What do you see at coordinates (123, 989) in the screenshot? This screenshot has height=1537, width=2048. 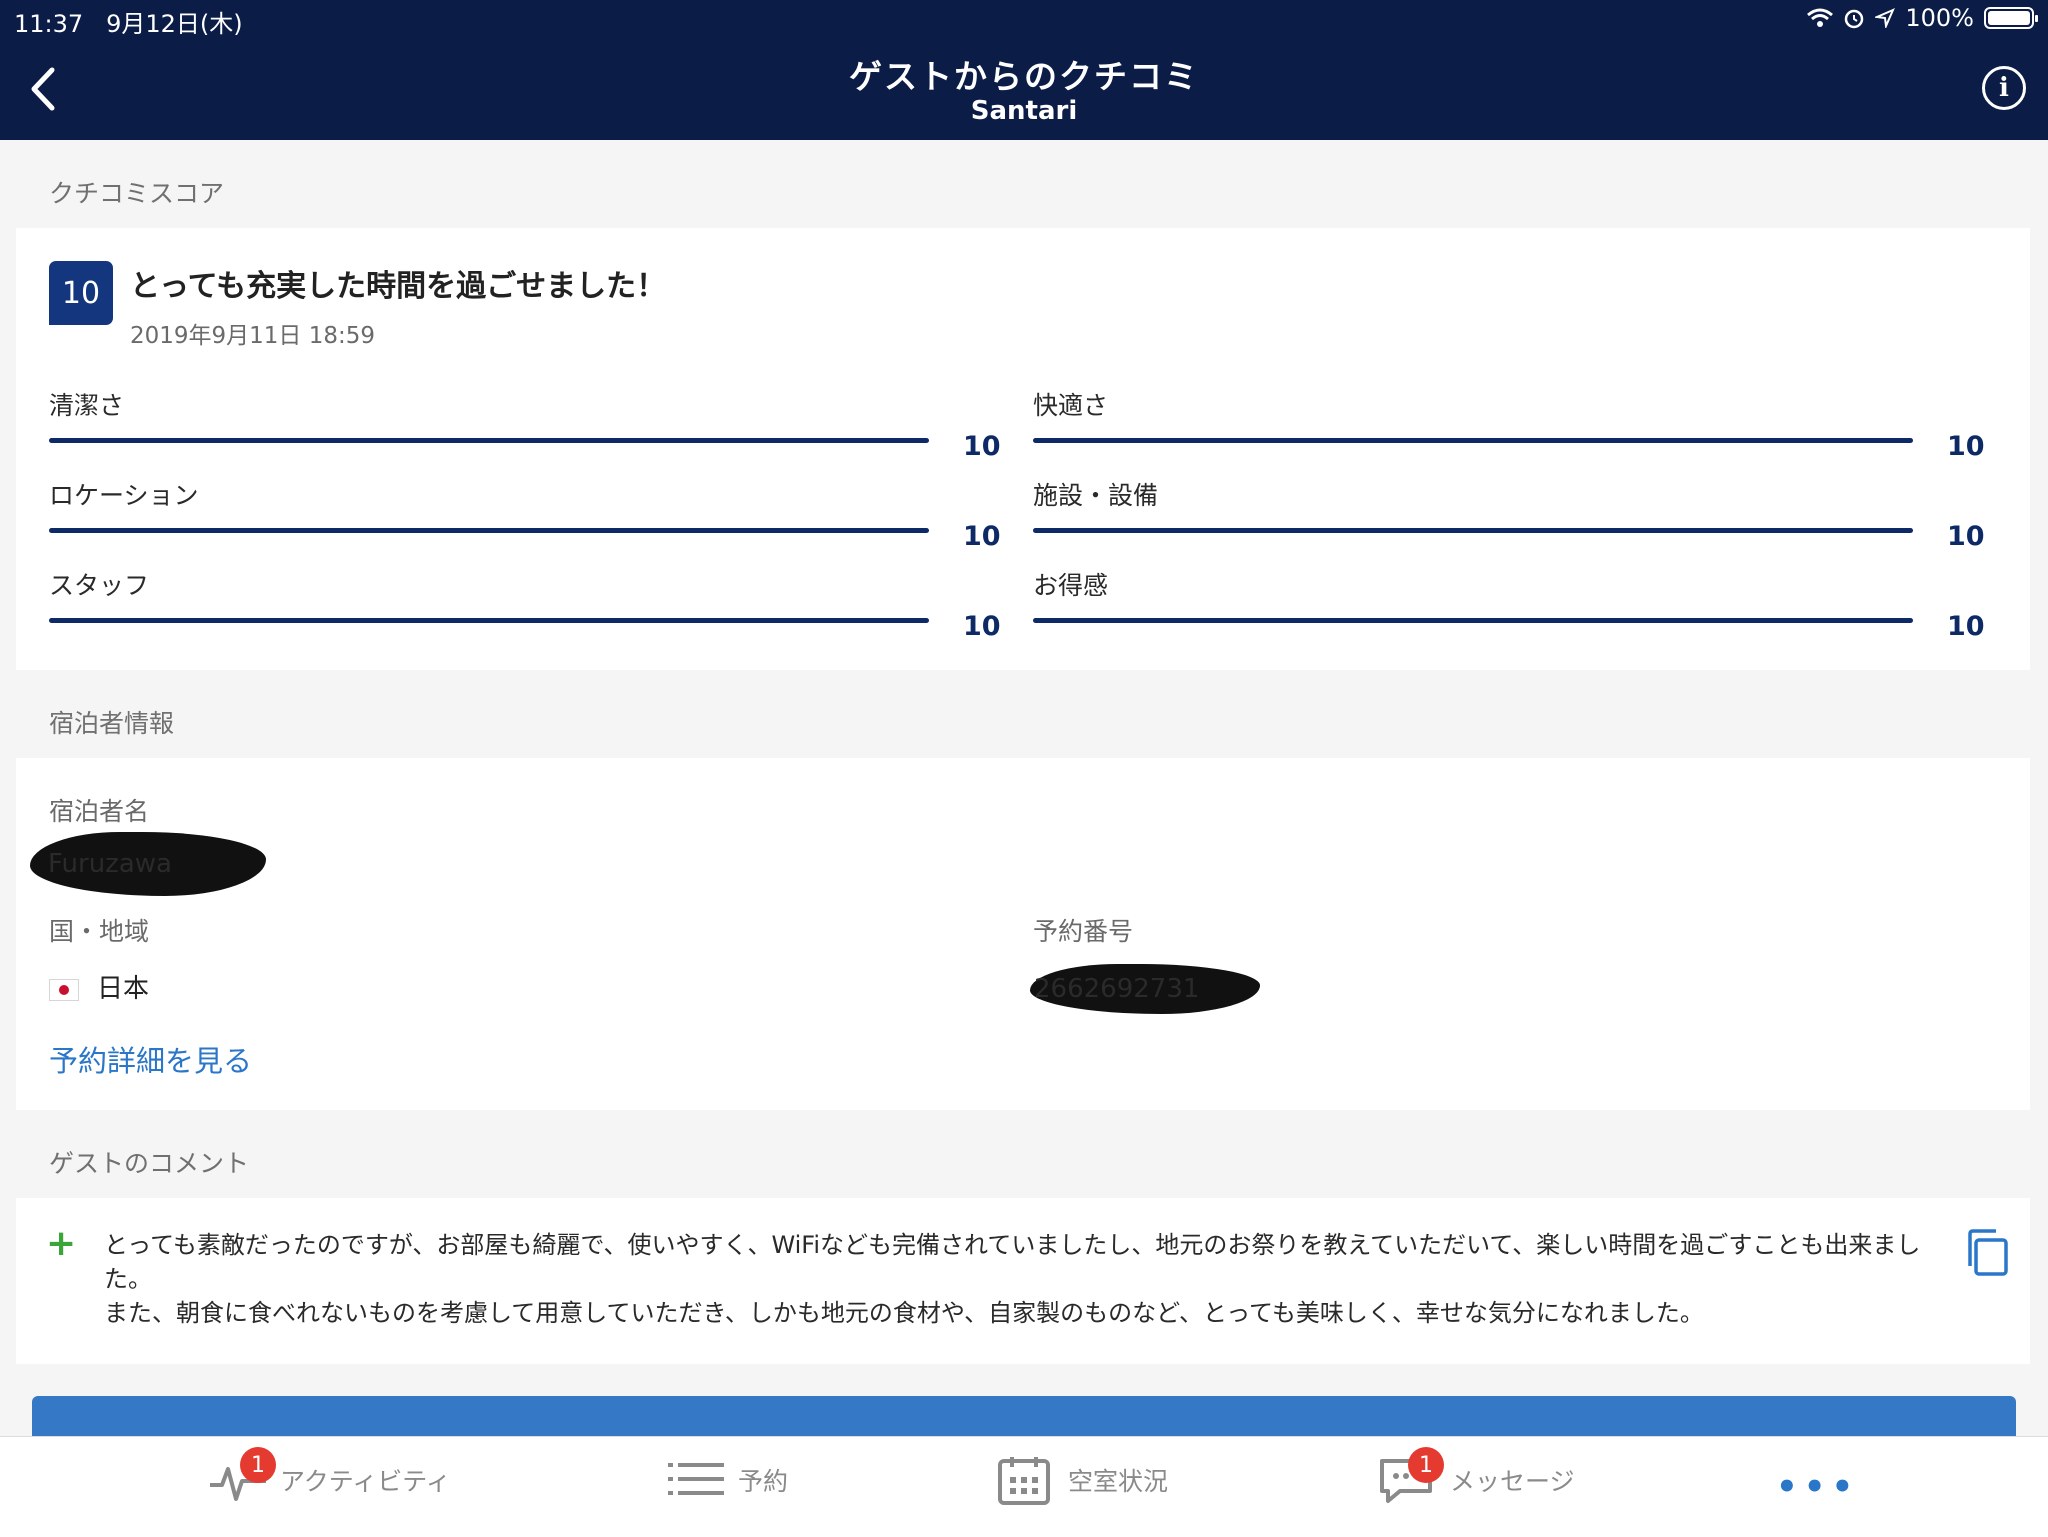 I see `country-name: 日本` at bounding box center [123, 989].